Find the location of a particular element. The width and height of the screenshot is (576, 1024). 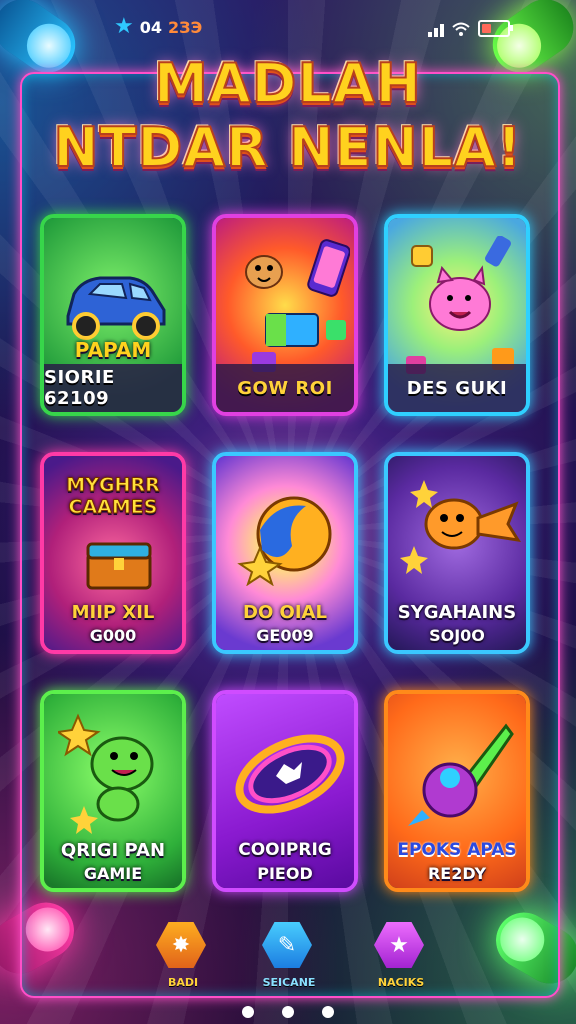

status-value: 2ЗЭ is located at coordinates (185, 27).